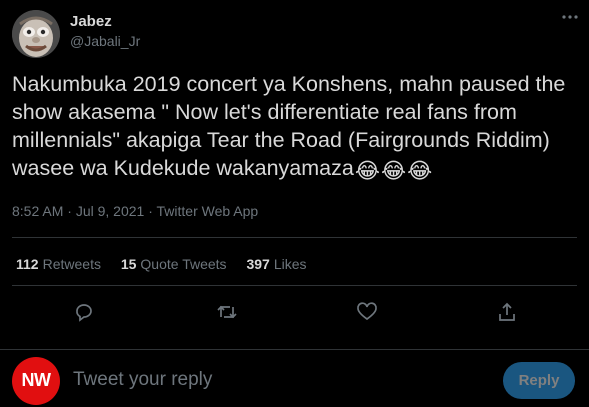 The width and height of the screenshot is (589, 407). What do you see at coordinates (507, 312) in the screenshot?
I see `share-icon` at bounding box center [507, 312].